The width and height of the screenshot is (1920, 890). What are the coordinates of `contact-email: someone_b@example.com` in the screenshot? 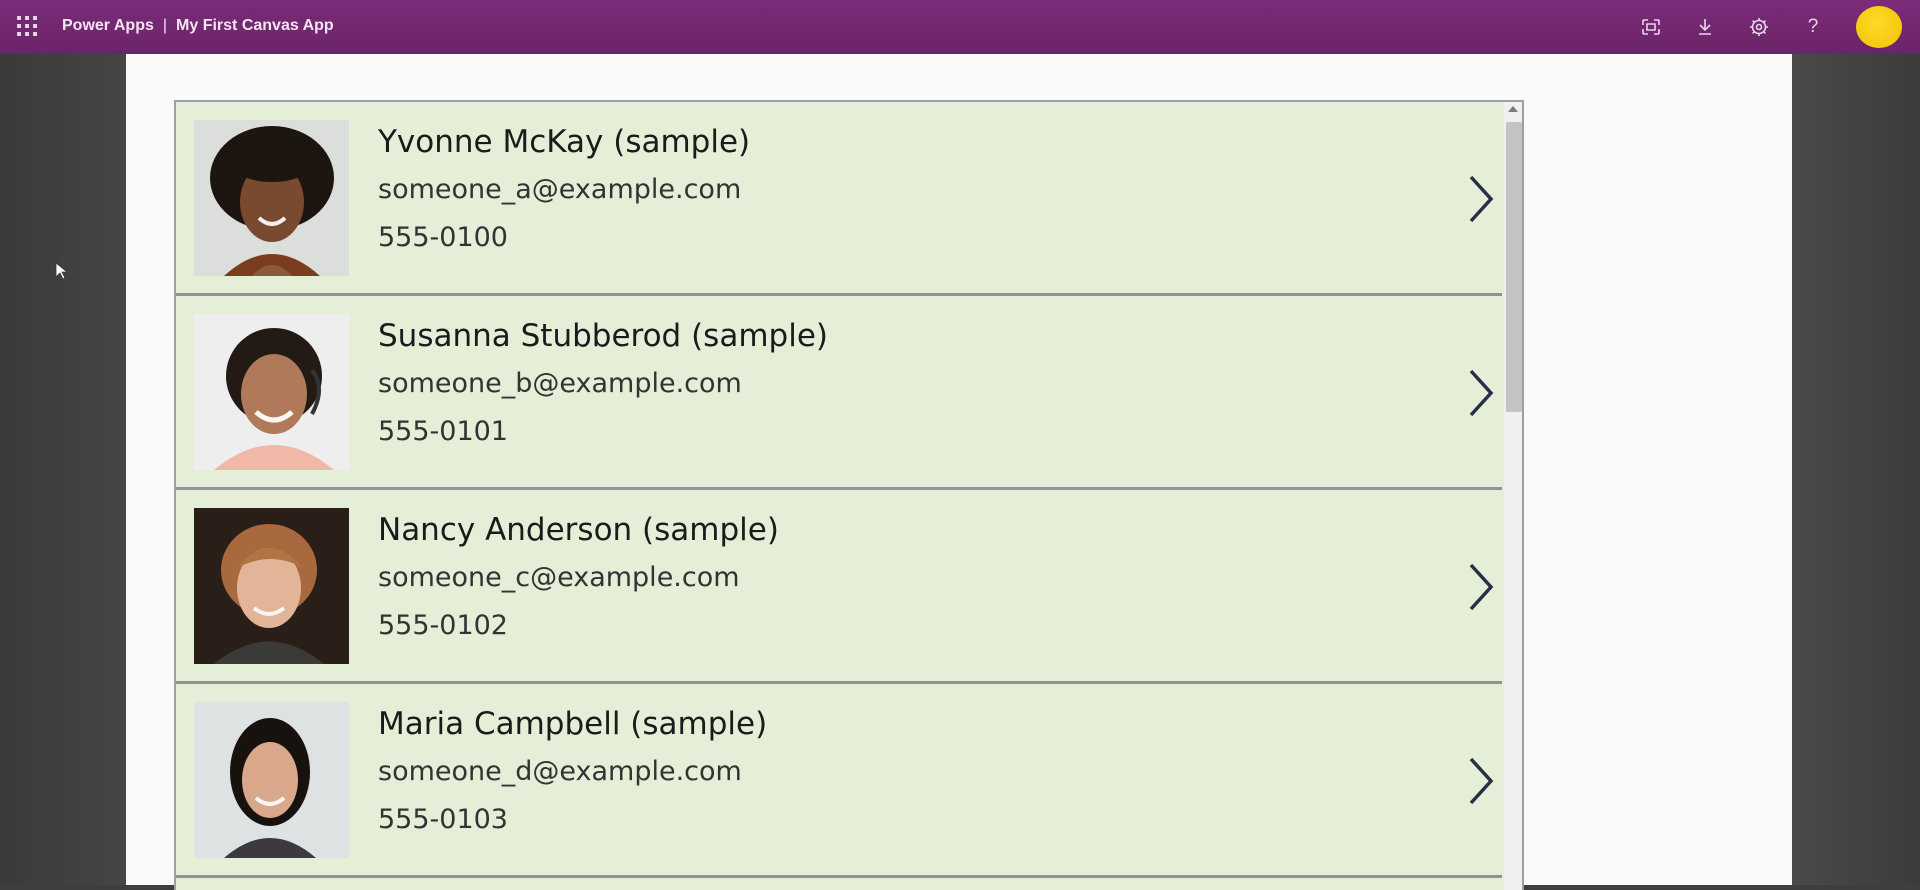 It's located at (560, 383).